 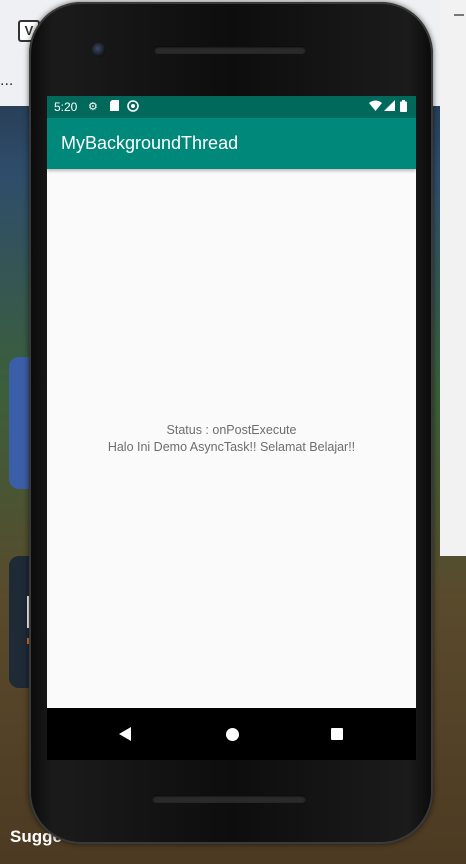 I want to click on battery-icon, so click(x=403, y=108).